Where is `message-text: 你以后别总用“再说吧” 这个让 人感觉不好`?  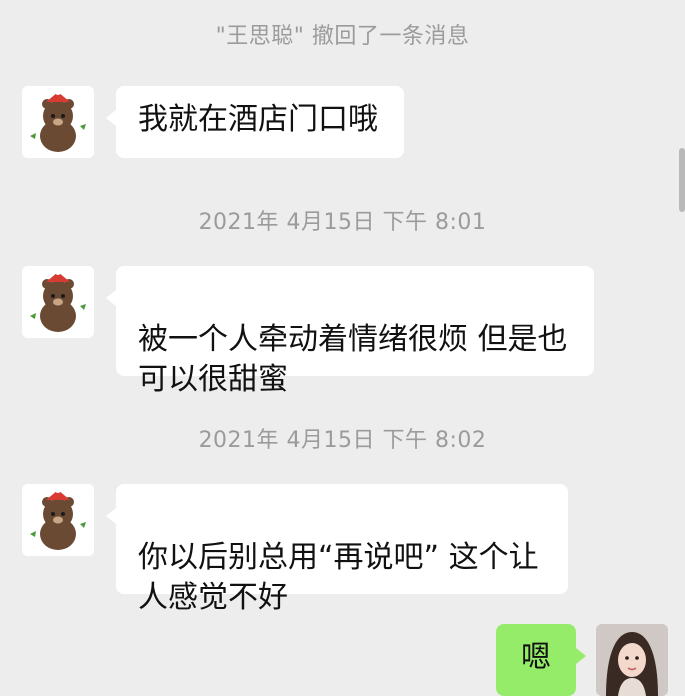
message-text: 你以后别总用“再说吧” 这个让 人感觉不好 is located at coordinates (338, 577).